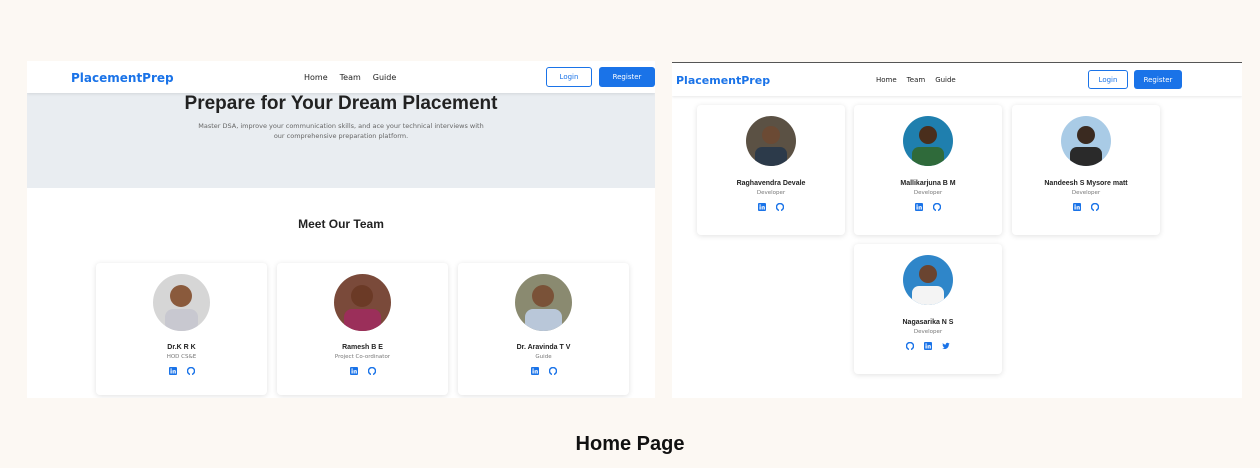  I want to click on team-card: Ramesh B E Project Co-ordinator, so click(362, 329).